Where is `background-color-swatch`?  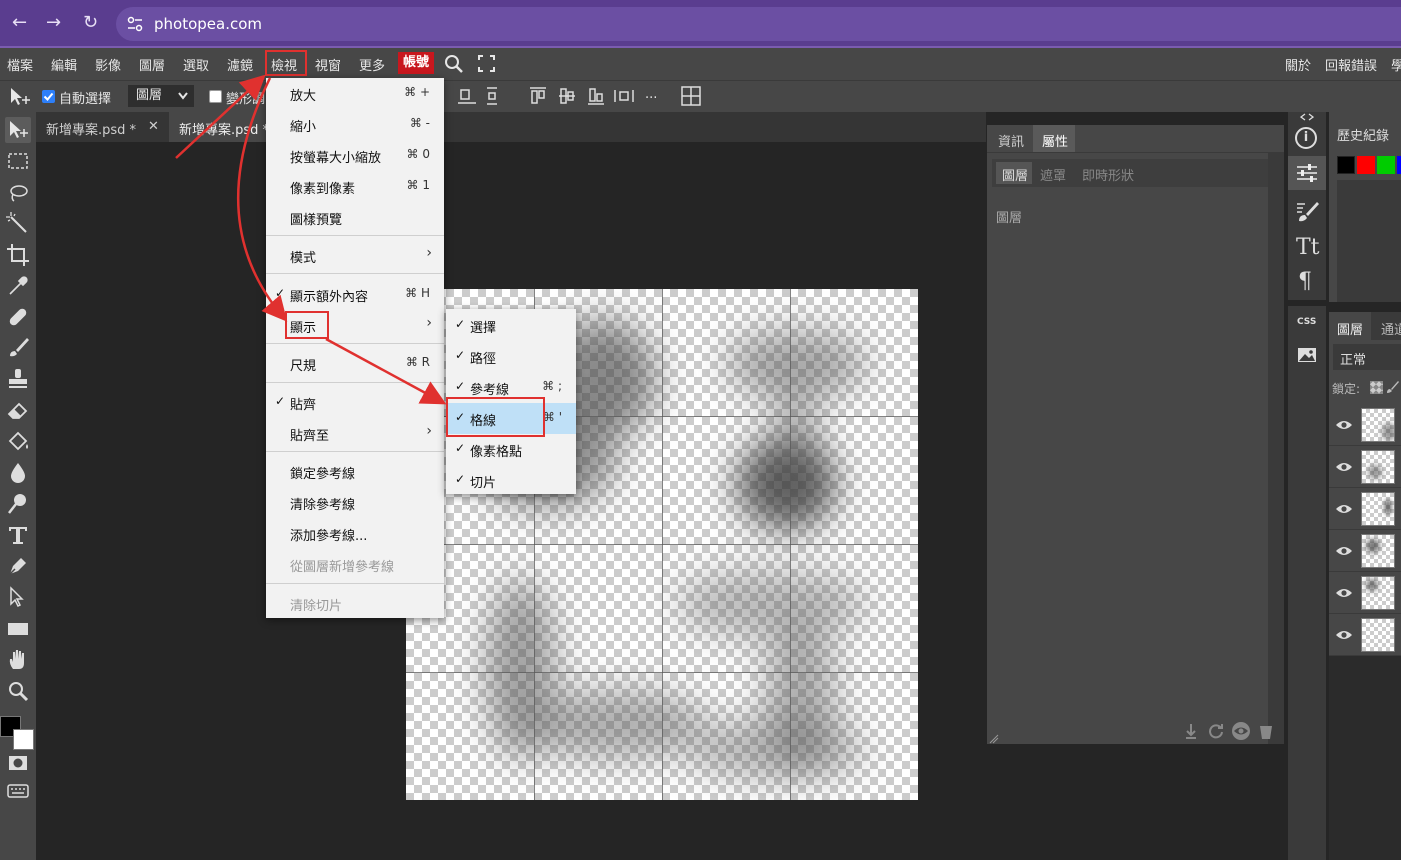 background-color-swatch is located at coordinates (23, 739).